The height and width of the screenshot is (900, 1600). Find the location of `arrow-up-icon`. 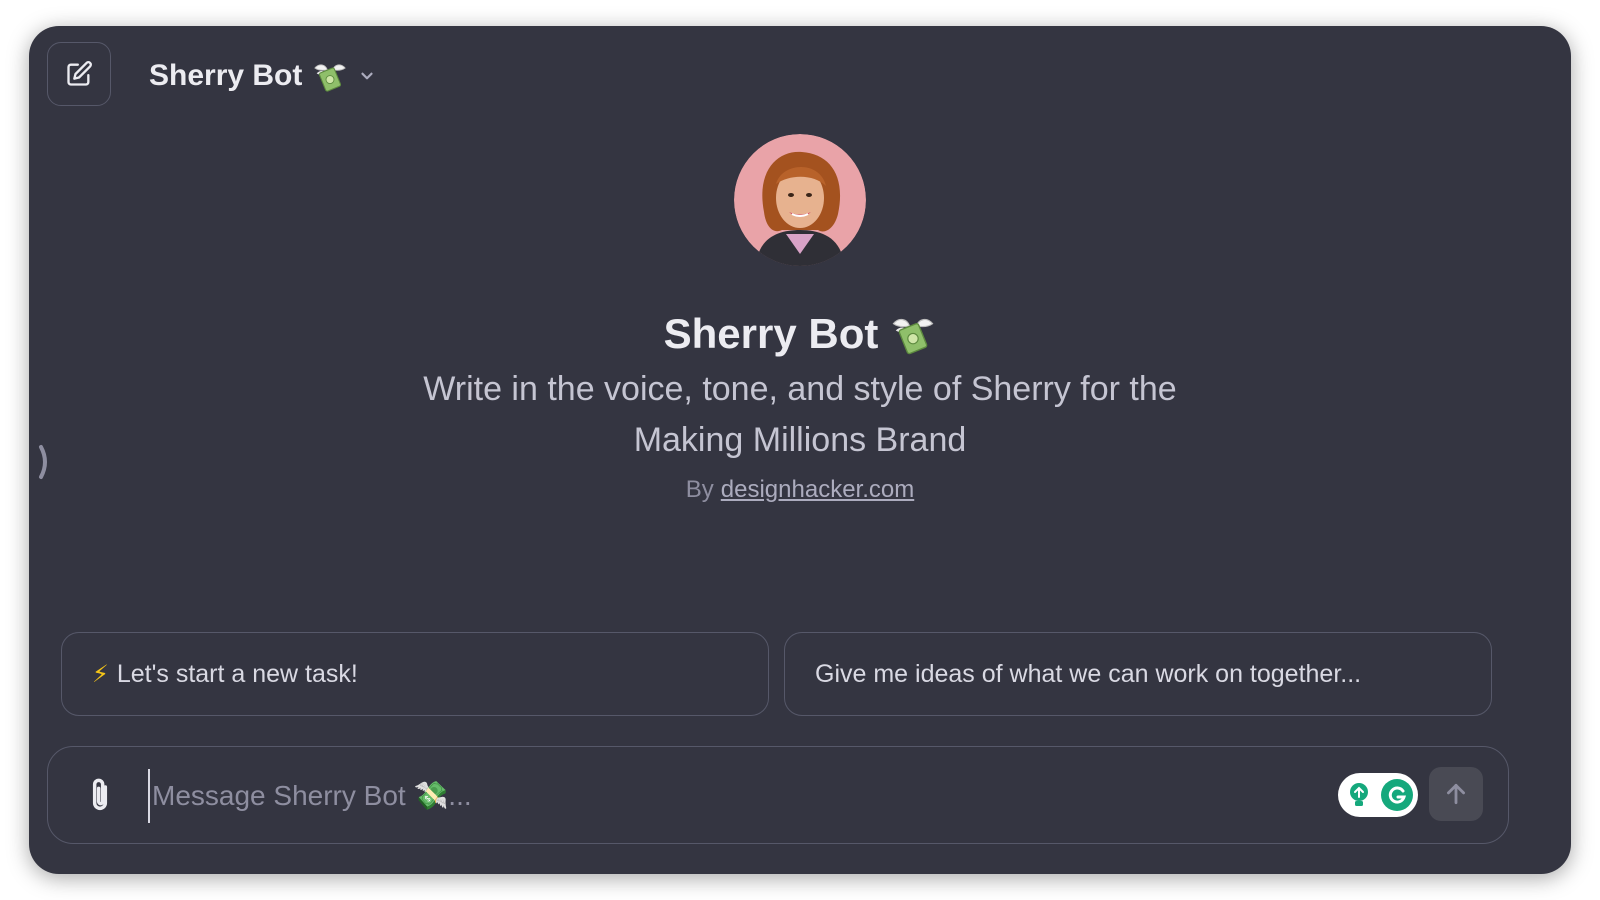

arrow-up-icon is located at coordinates (1456, 794).